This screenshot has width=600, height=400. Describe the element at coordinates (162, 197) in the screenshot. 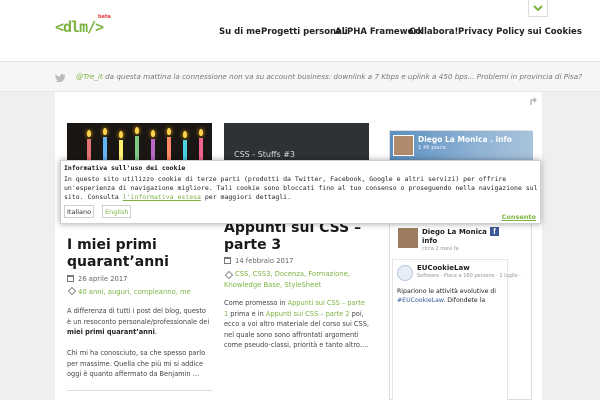

I see `cookie-policy-link: l'informativa estesa` at that location.